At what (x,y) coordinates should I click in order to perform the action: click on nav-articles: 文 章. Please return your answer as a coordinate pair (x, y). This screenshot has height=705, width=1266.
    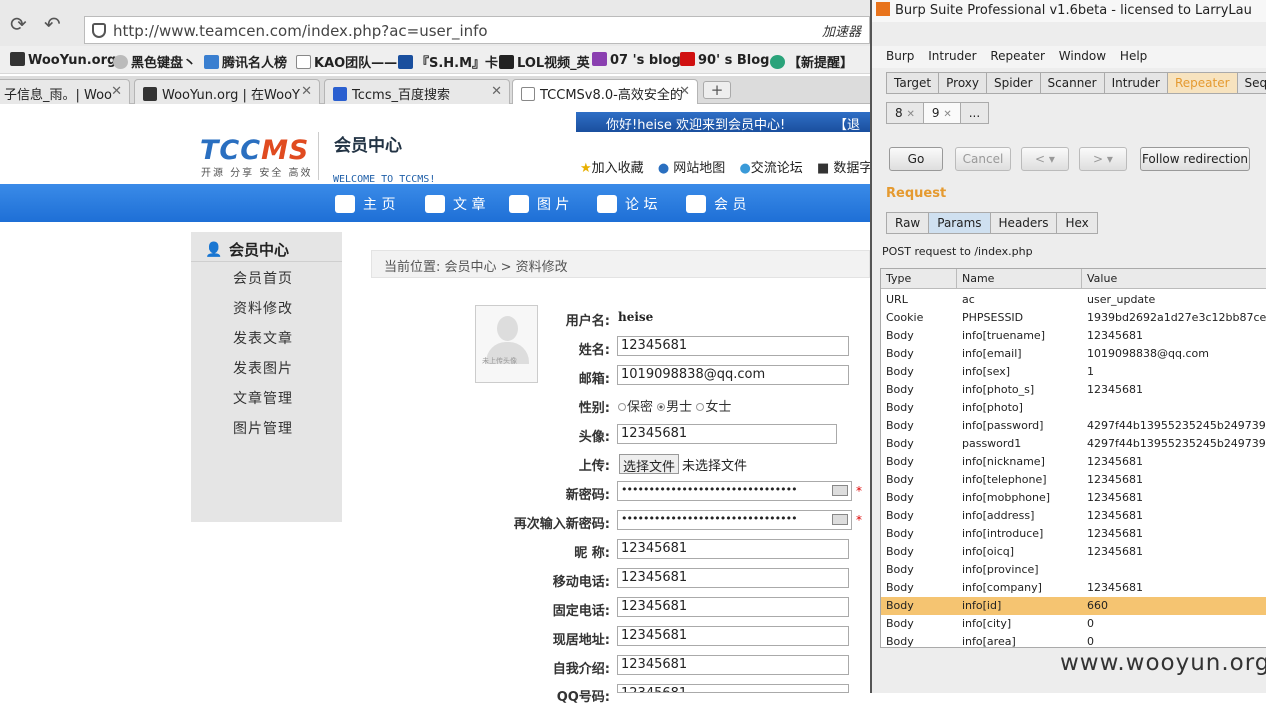
    Looking at the image, I should click on (455, 204).